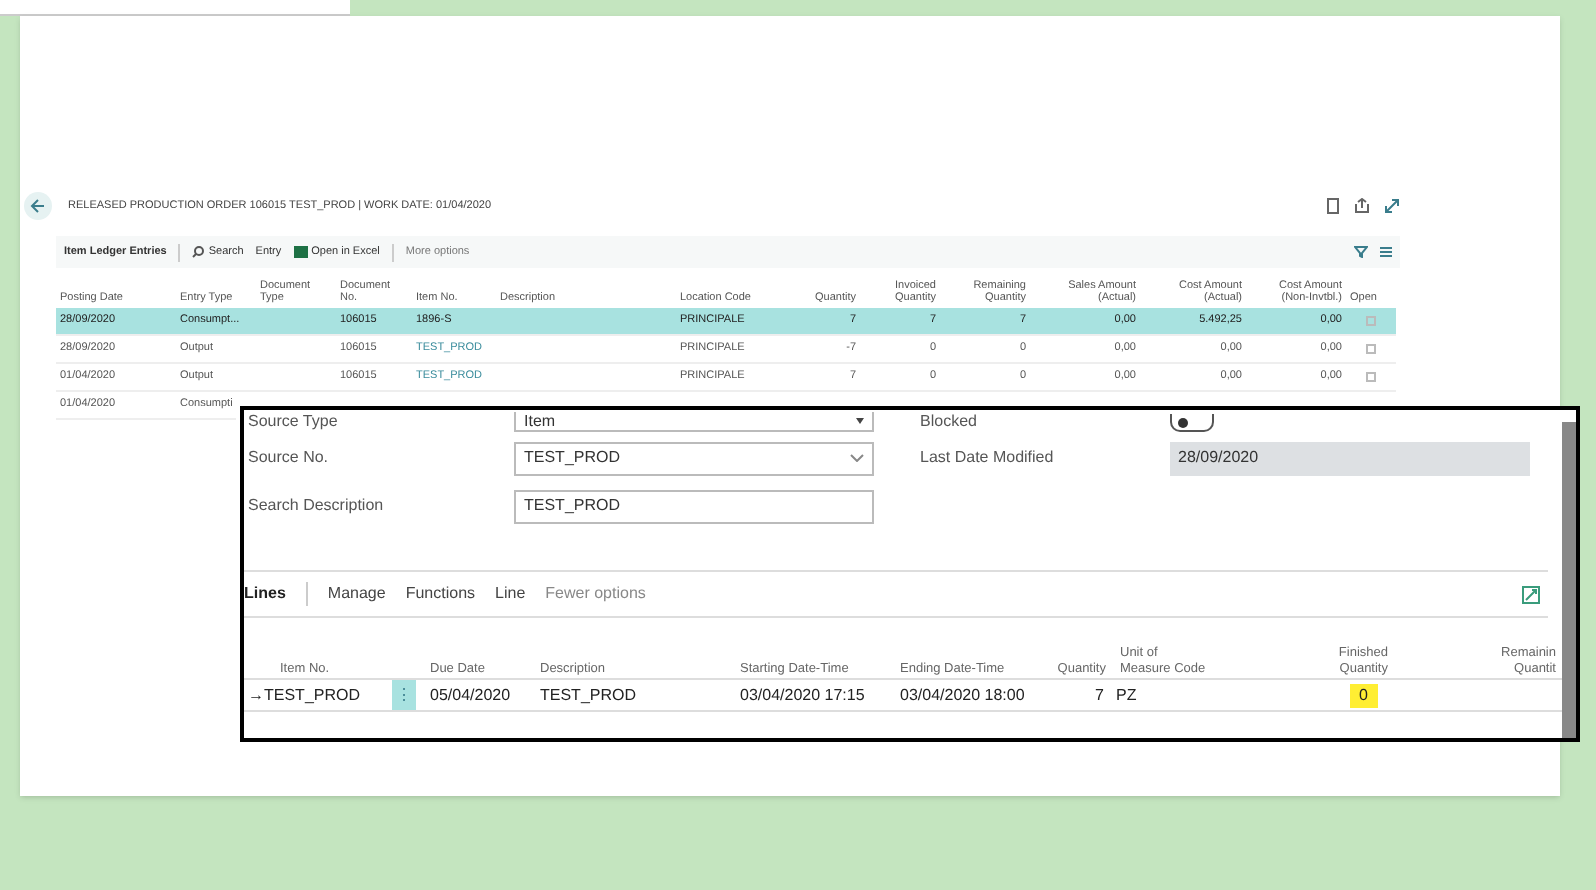 This screenshot has height=890, width=1596. What do you see at coordinates (1192, 422) in the screenshot?
I see `toggle-switch` at bounding box center [1192, 422].